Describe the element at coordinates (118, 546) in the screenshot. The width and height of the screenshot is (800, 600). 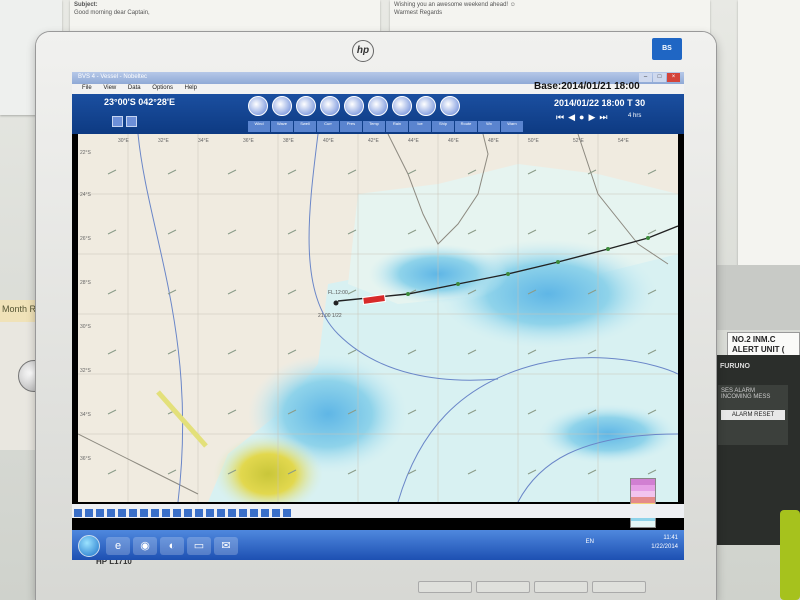
I see `ie-icon: e` at that location.